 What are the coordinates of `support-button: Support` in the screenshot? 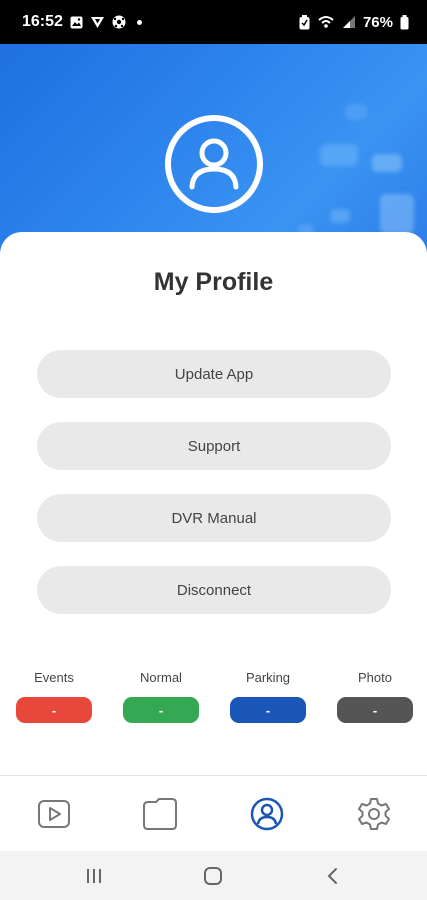 It's located at (214, 446).